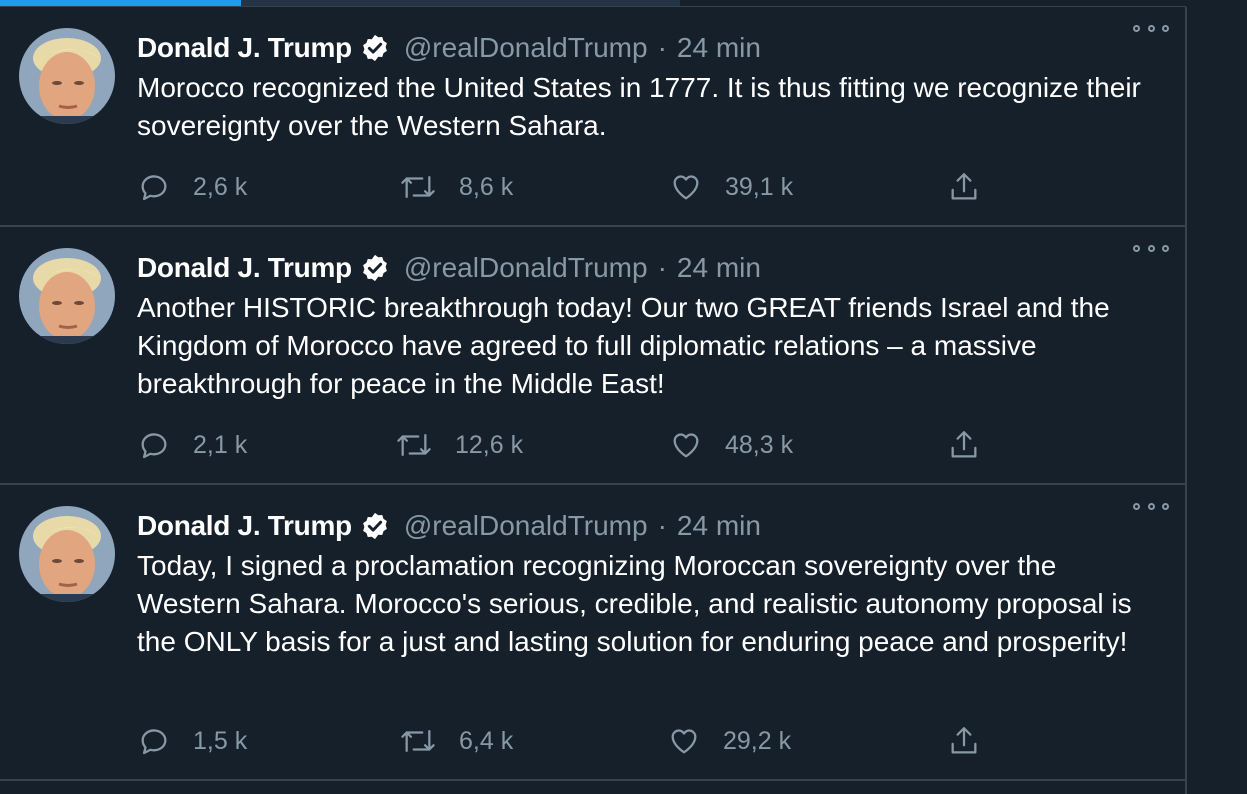  Describe the element at coordinates (759, 186) in the screenshot. I see `like-count: 39,1 k` at that location.